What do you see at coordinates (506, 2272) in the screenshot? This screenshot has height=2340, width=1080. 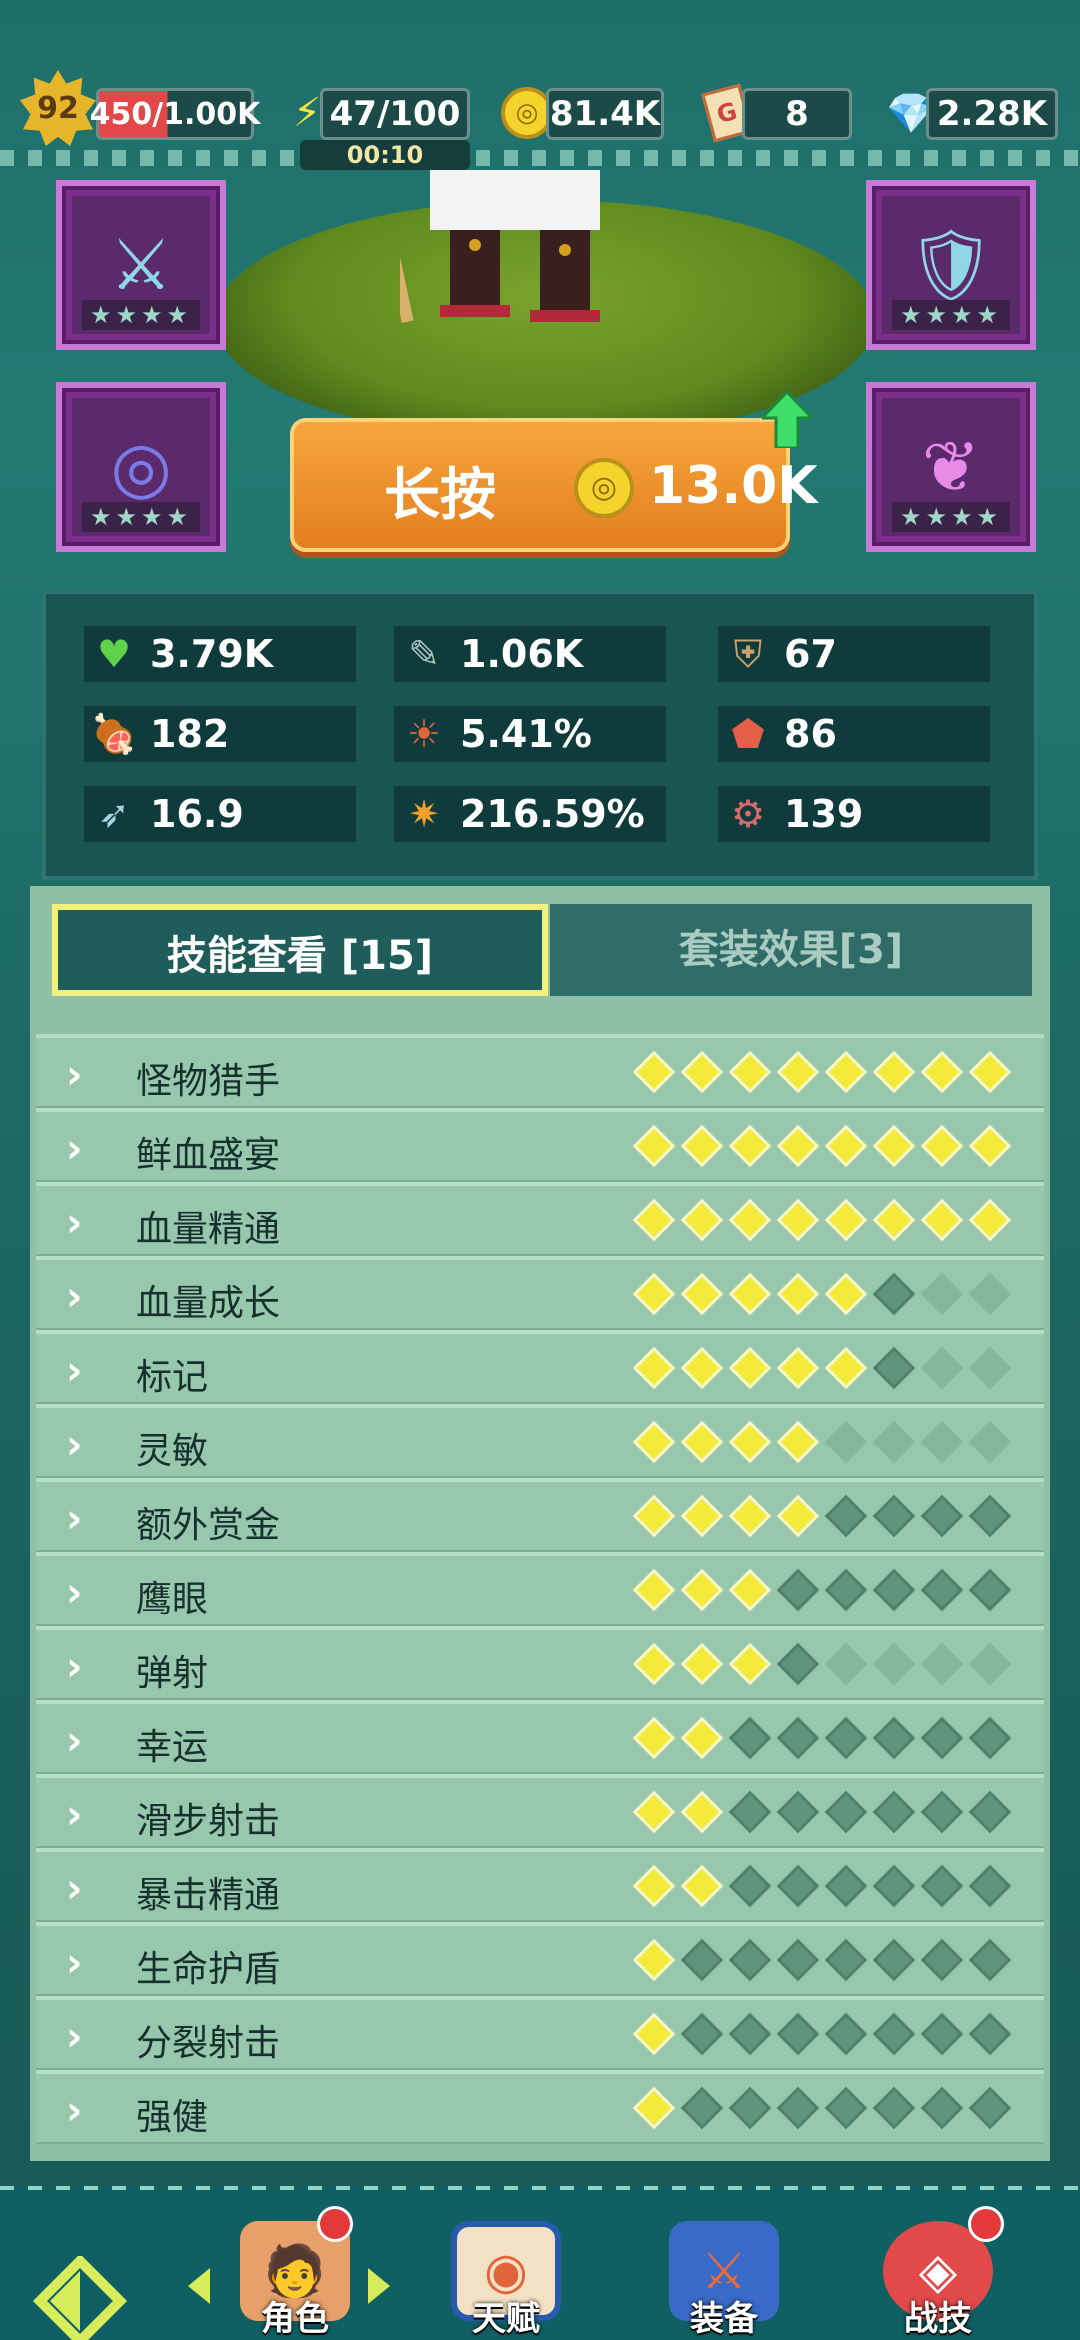 I see `nav-talent: ◉ 天赋` at bounding box center [506, 2272].